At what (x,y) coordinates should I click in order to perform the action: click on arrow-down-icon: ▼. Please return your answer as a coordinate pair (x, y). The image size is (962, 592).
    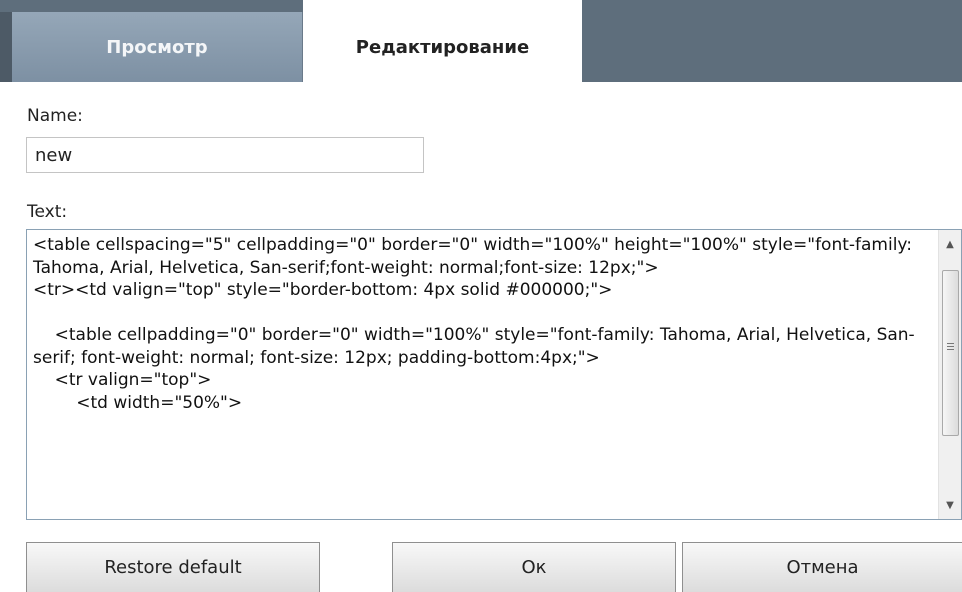
    Looking at the image, I should click on (950, 505).